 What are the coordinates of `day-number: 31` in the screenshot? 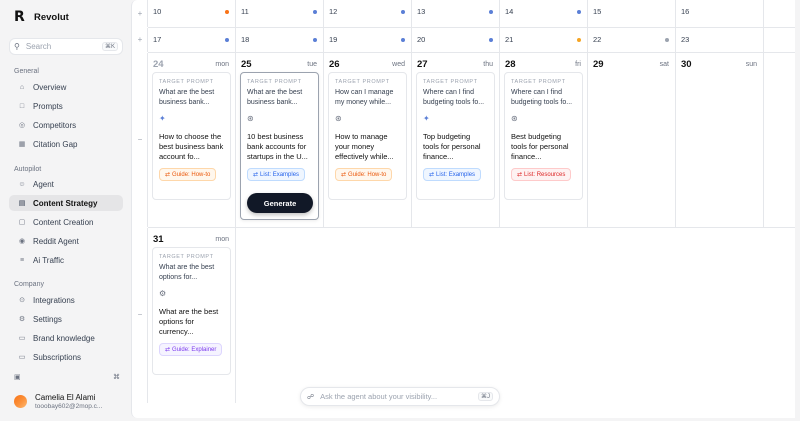 It's located at (158, 239).